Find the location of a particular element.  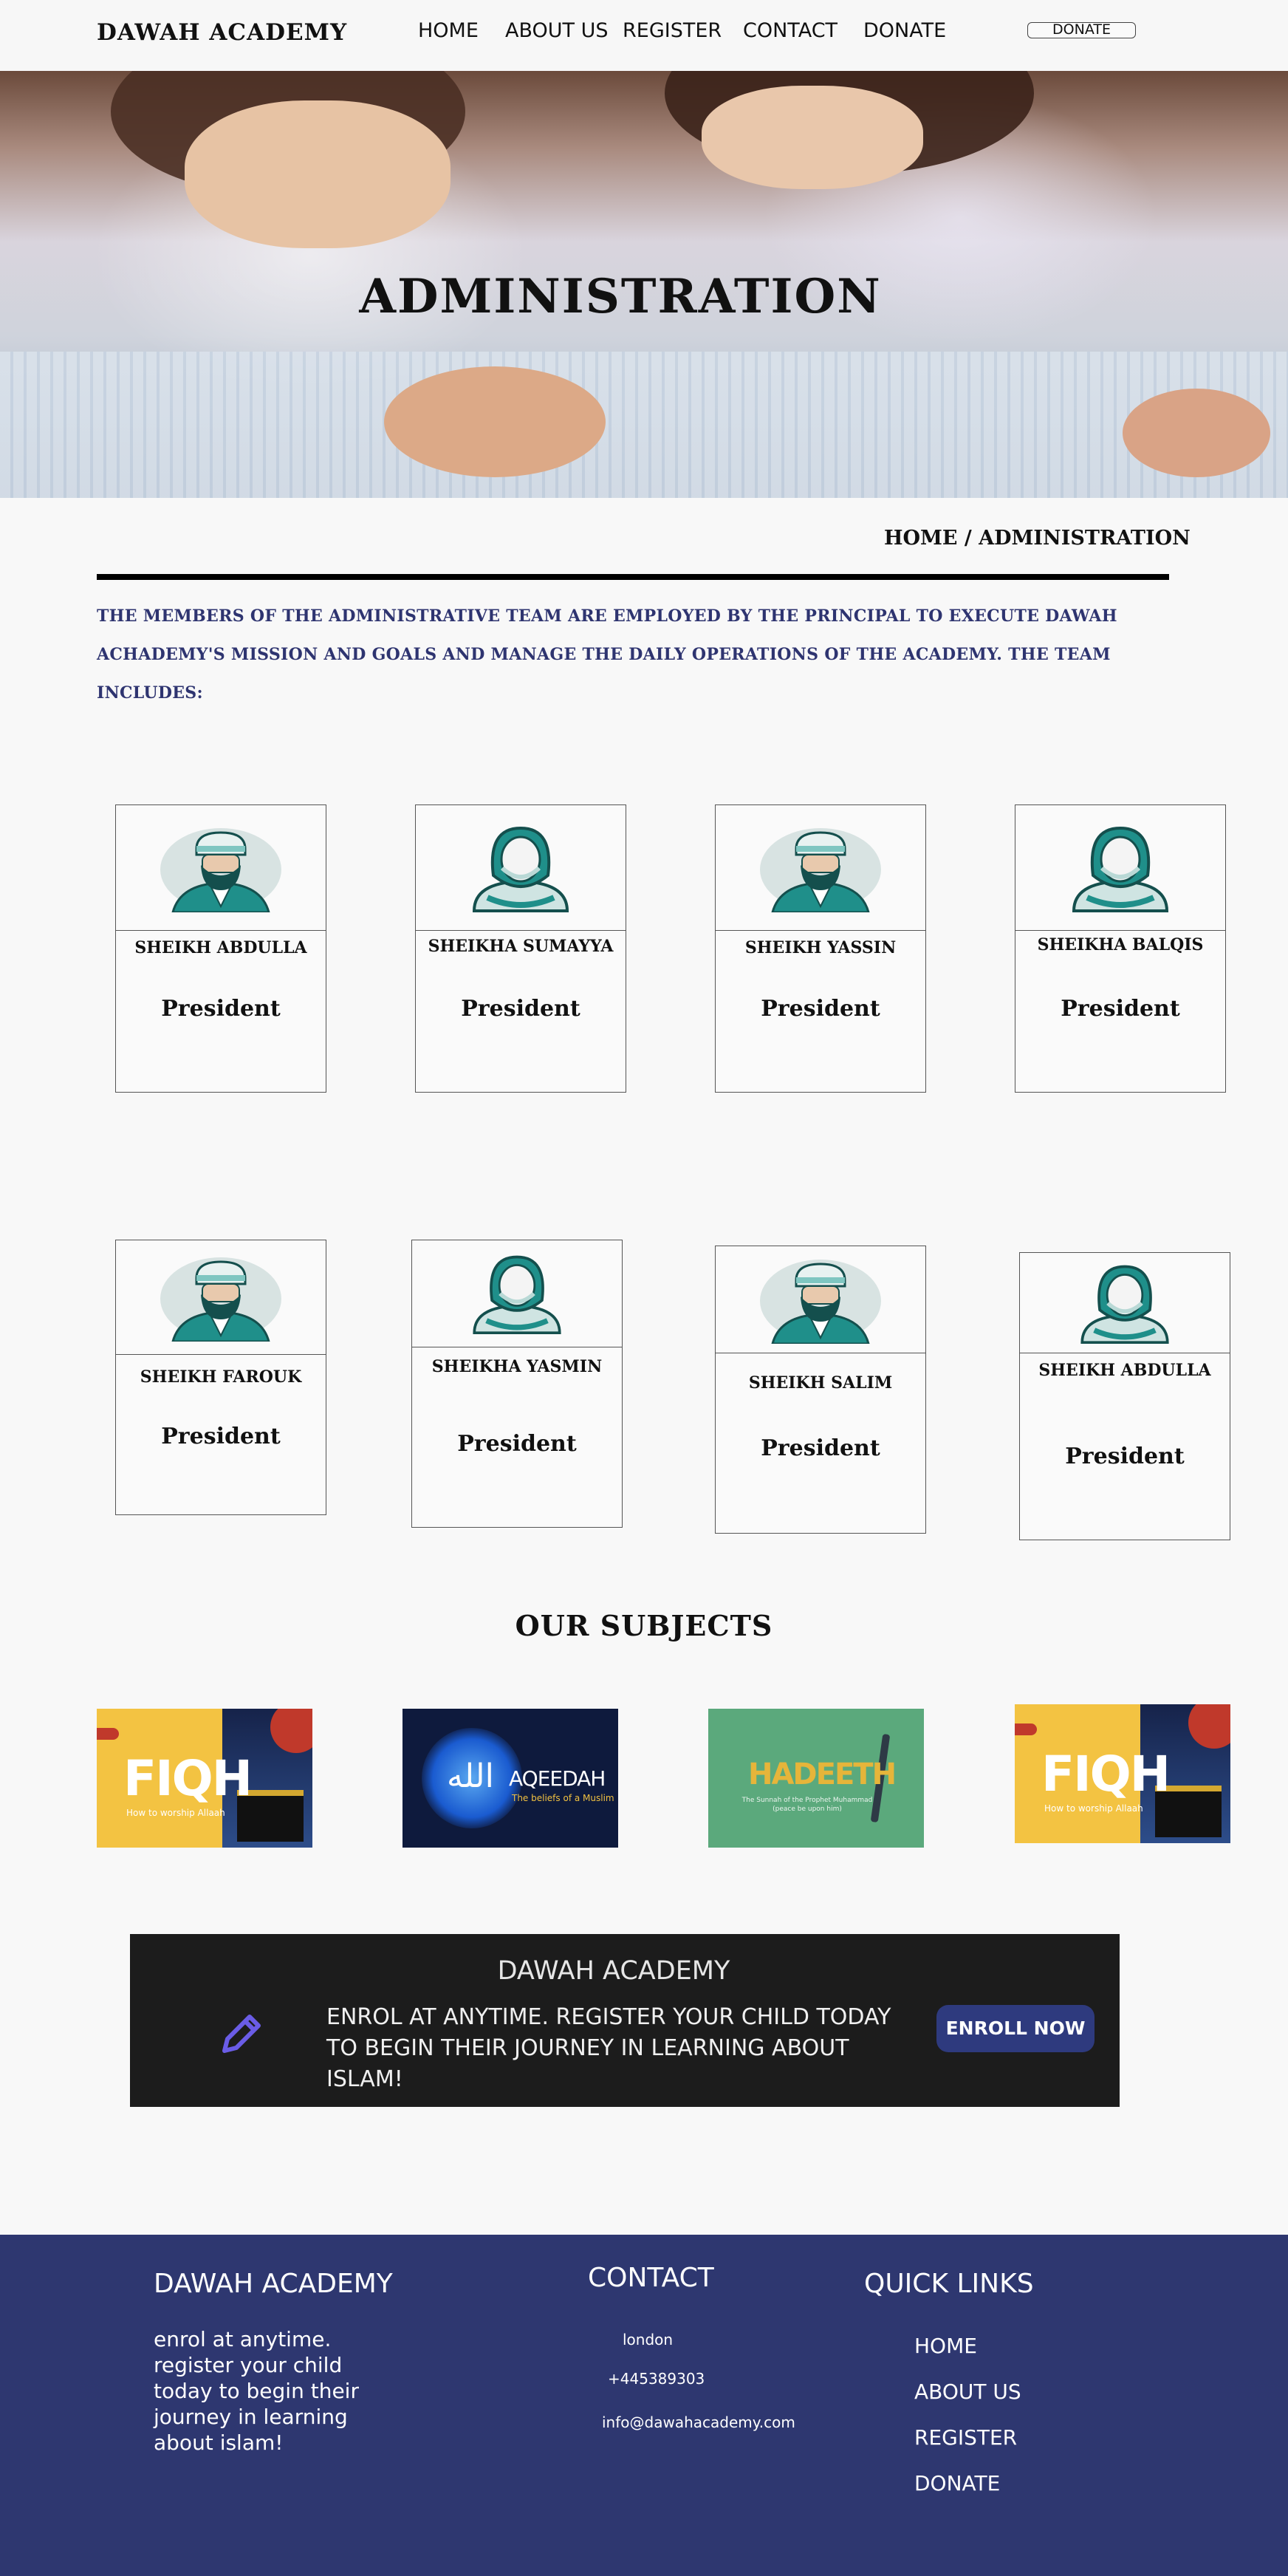

team-card: SHEIKHA YASMIN President is located at coordinates (517, 1384).